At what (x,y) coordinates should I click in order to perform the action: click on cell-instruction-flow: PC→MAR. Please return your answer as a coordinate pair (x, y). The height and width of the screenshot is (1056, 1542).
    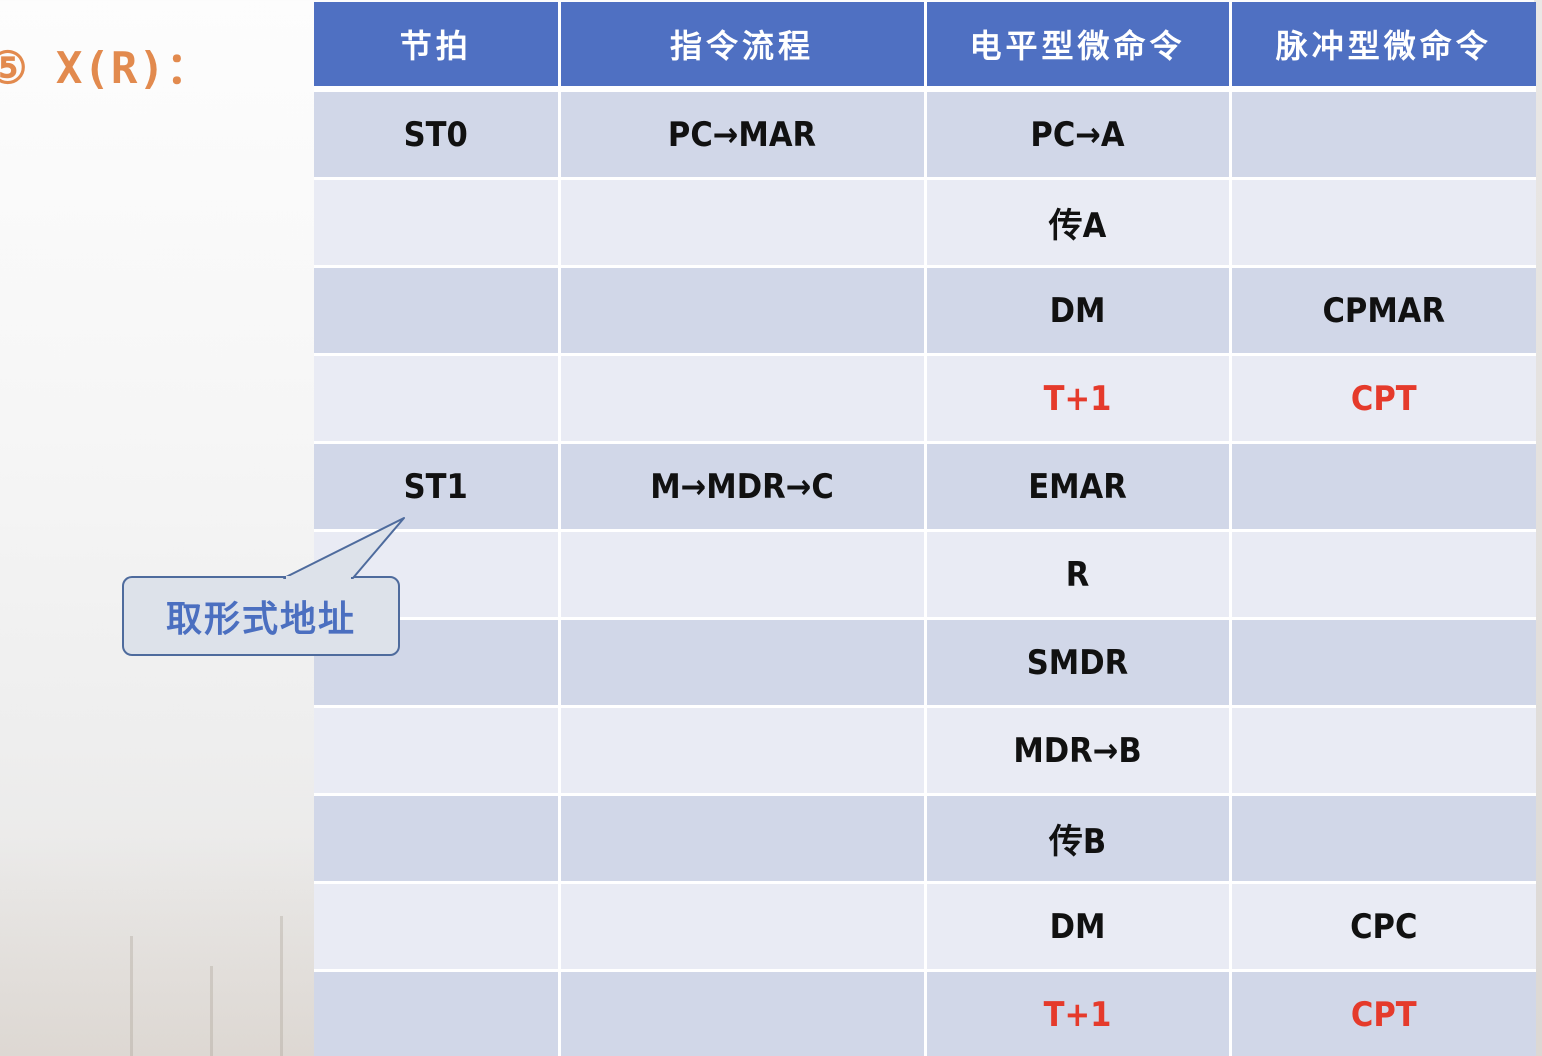
    Looking at the image, I should click on (743, 134).